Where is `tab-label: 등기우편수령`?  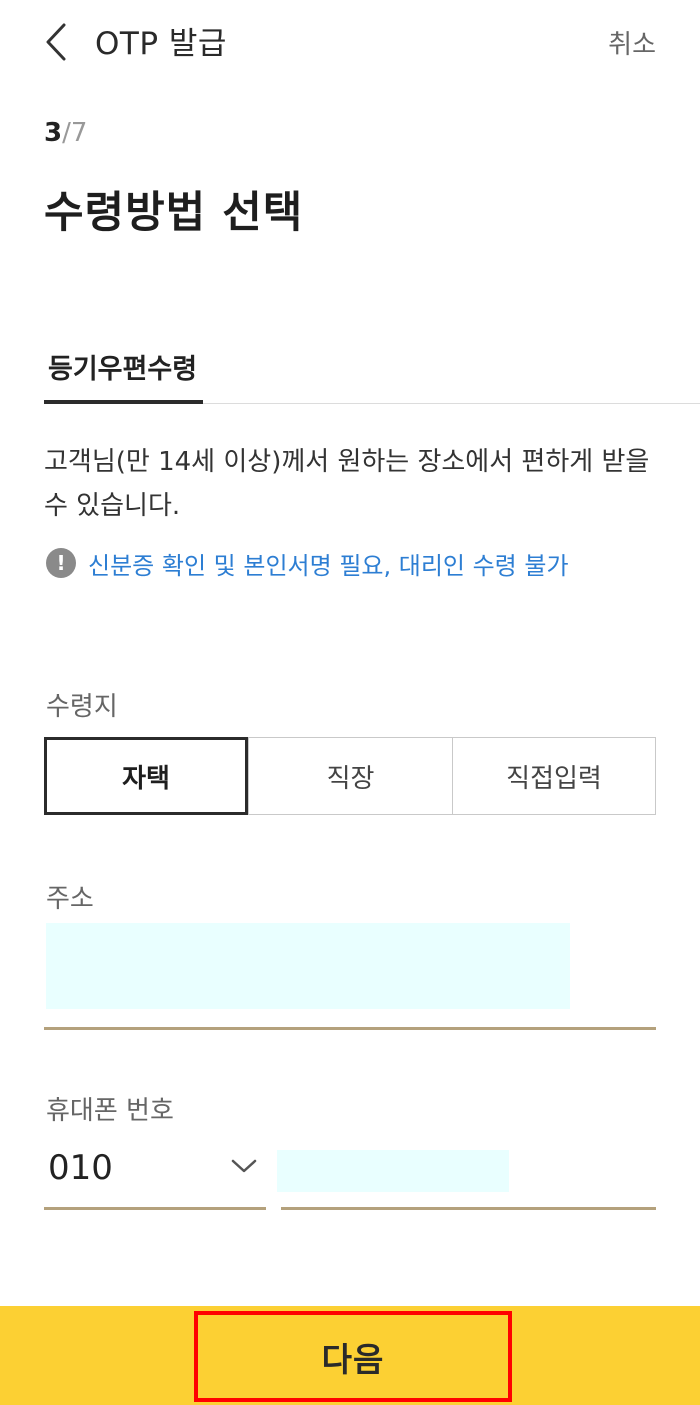
tab-label: 등기우편수령 is located at coordinates (123, 369).